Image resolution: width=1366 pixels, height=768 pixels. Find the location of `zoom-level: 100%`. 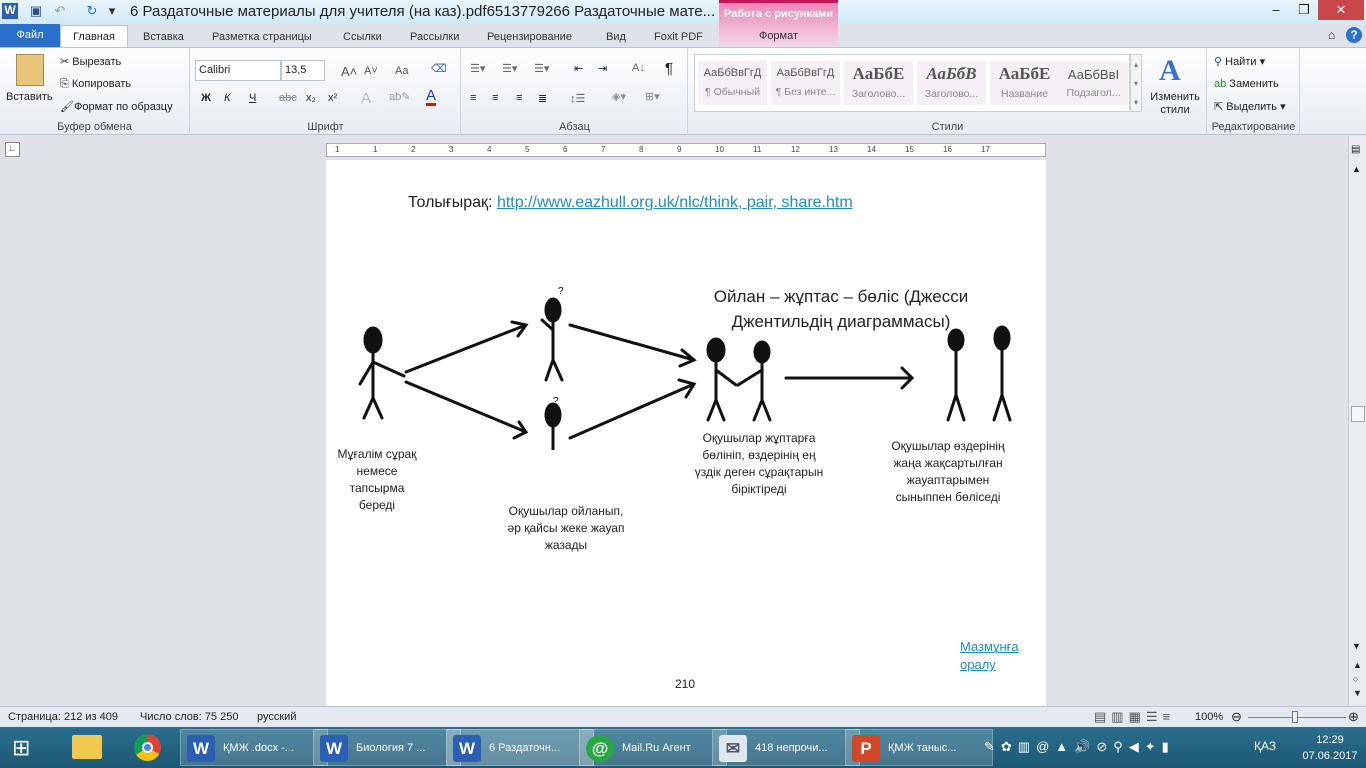

zoom-level: 100% is located at coordinates (1209, 717).